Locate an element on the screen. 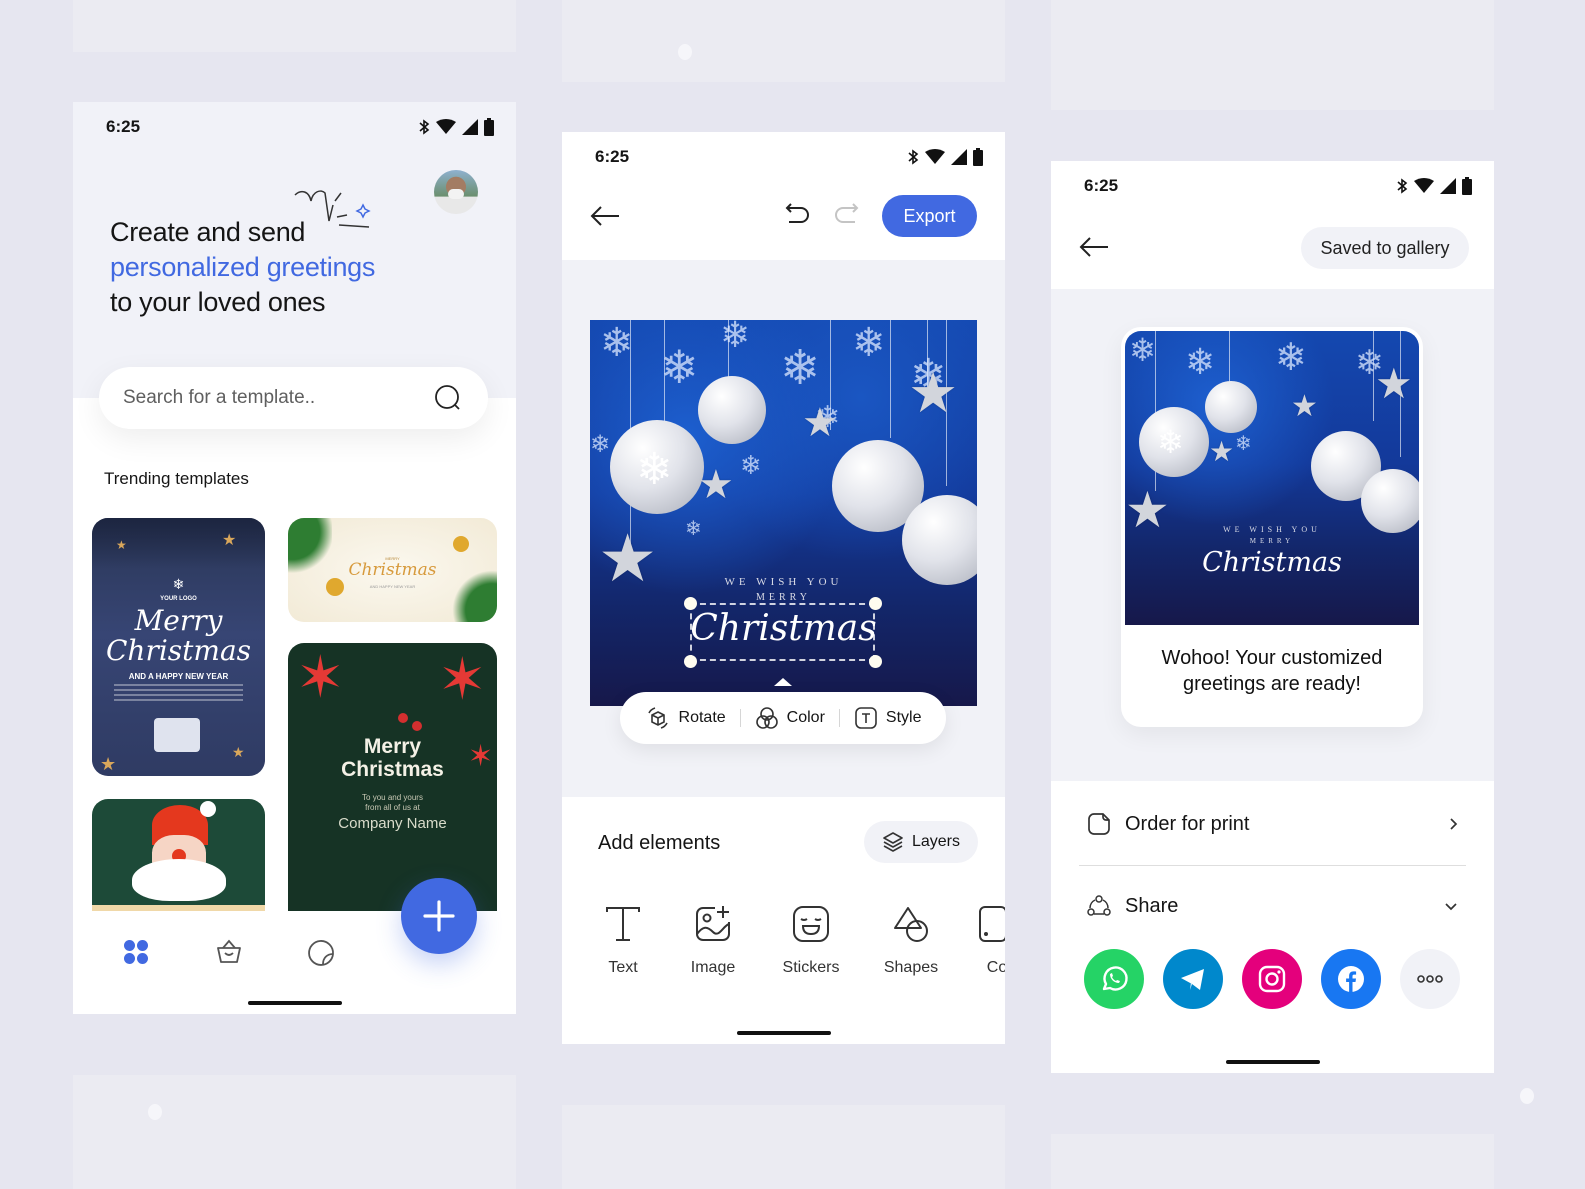 The image size is (1585, 1189). share-apps is located at coordinates (1272, 979).